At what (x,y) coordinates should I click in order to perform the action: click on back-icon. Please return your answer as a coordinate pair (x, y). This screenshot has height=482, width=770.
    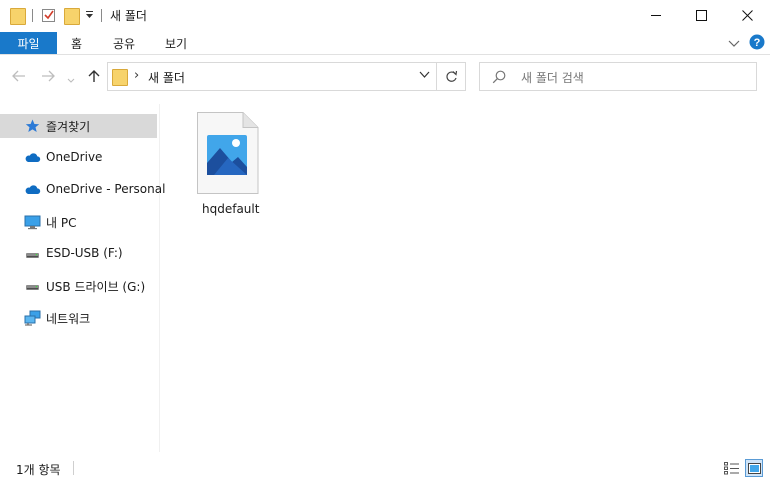
    Looking at the image, I should click on (19, 77).